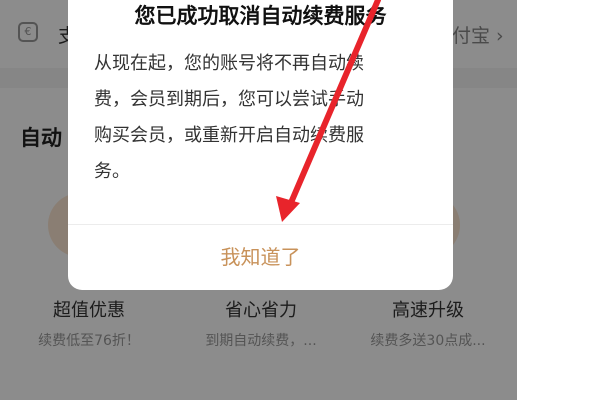  What do you see at coordinates (229, 135) in the screenshot?
I see `dialog-message-line: 购买会员，或重新开启自动续费服` at bounding box center [229, 135].